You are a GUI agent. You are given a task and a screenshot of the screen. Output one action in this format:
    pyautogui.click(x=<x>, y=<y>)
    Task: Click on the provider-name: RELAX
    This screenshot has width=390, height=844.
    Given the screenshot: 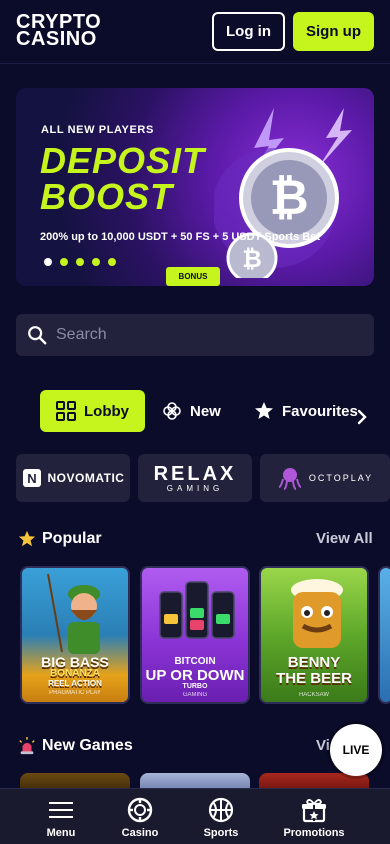 What is the action you would take?
    pyautogui.click(x=195, y=473)
    